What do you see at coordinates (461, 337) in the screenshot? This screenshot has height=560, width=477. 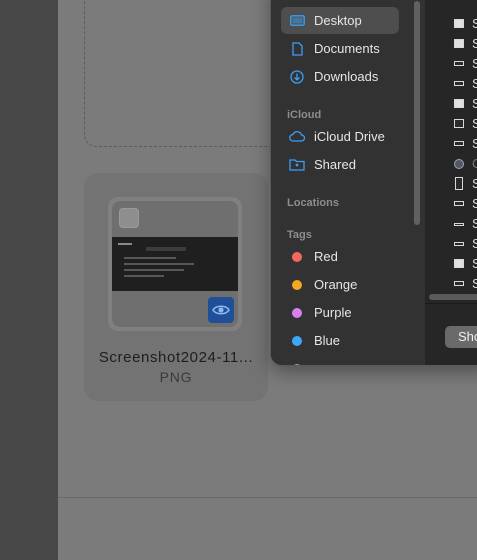 I see `show-options-button: Sho` at bounding box center [461, 337].